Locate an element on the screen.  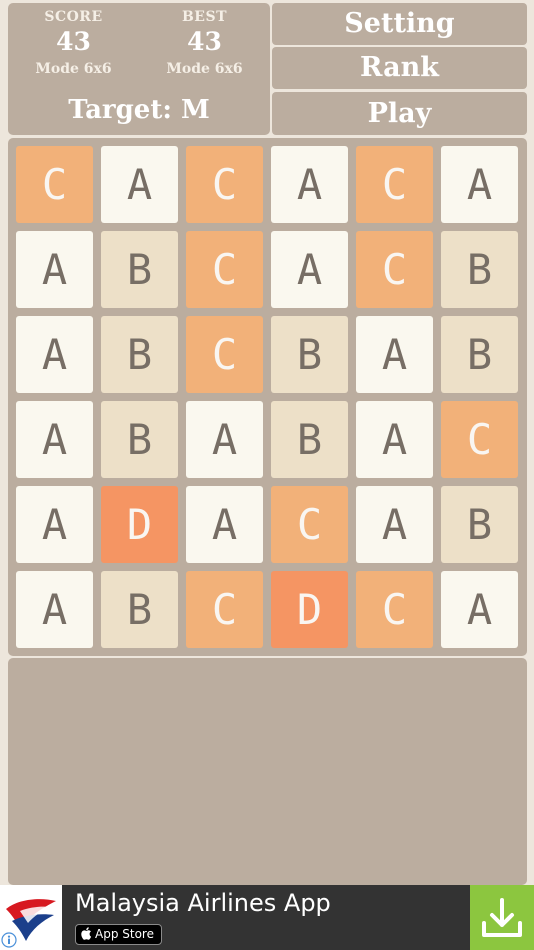
app-store-badge: App Store is located at coordinates (118, 934).